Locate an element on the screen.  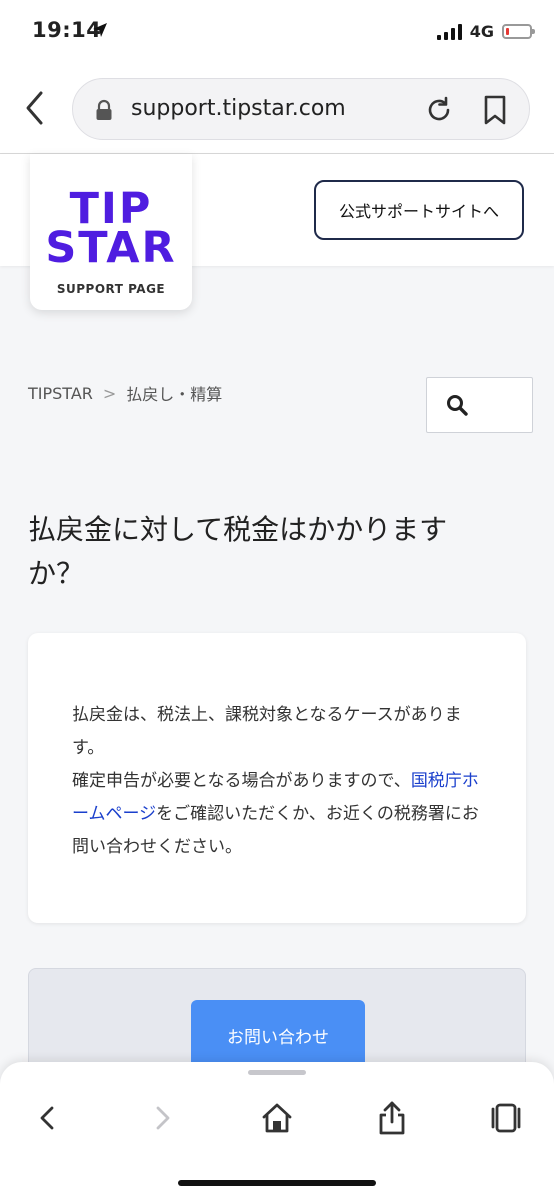
logo-subtitle: SUPPORT PAGE is located at coordinates (111, 289).